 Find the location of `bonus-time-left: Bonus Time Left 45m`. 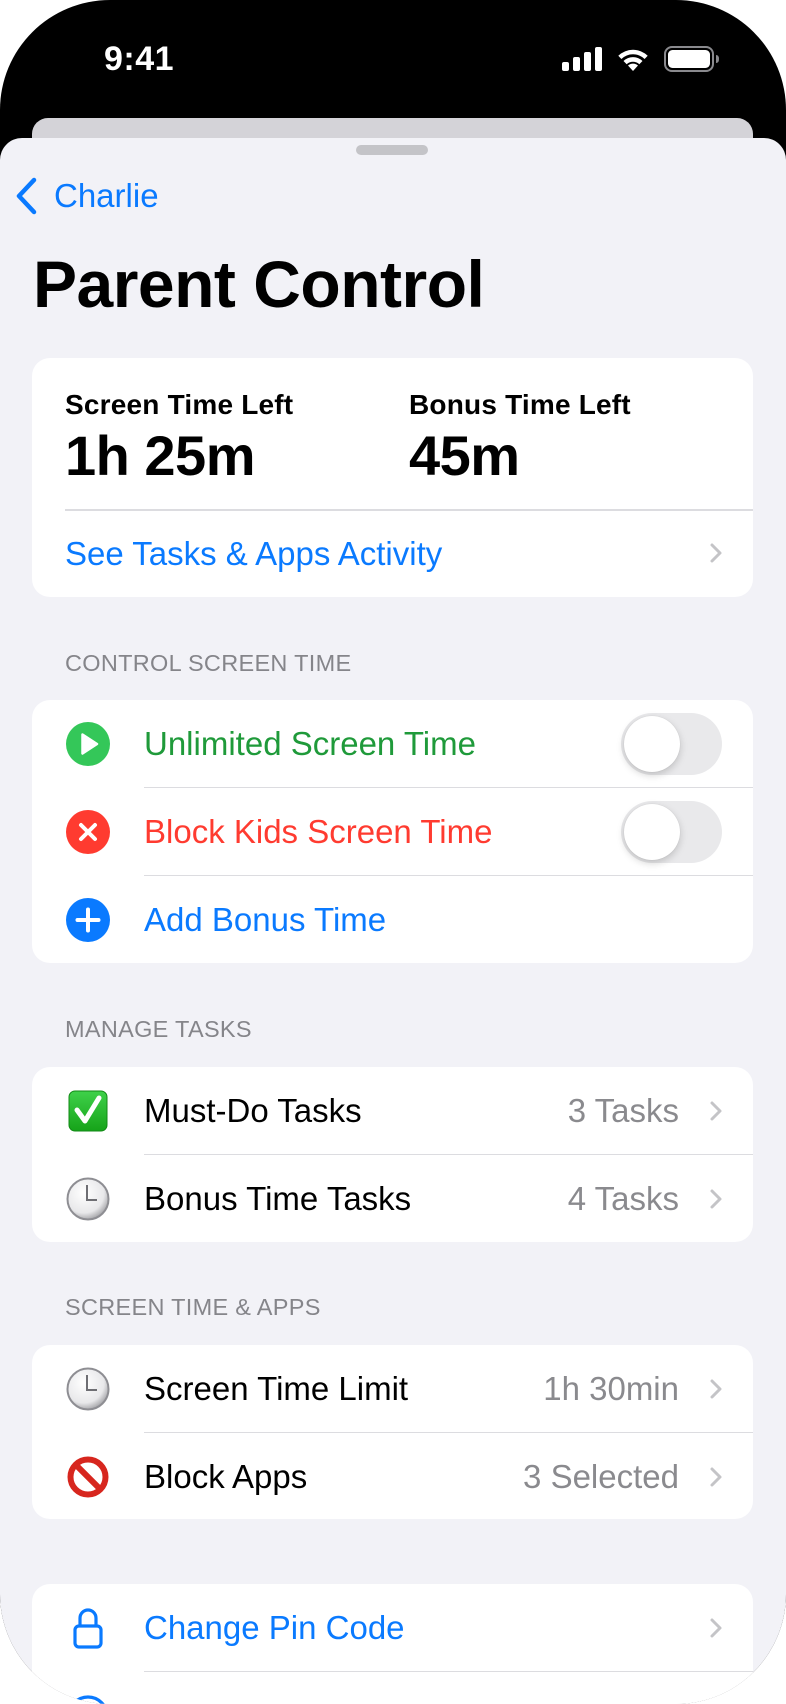

bonus-time-left: Bonus Time Left 45m is located at coordinates (520, 438).